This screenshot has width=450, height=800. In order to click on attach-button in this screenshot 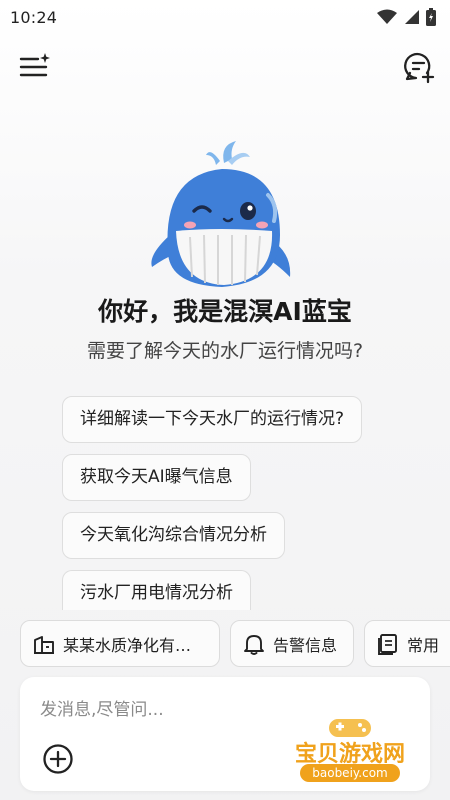, I will do `click(58, 759)`.